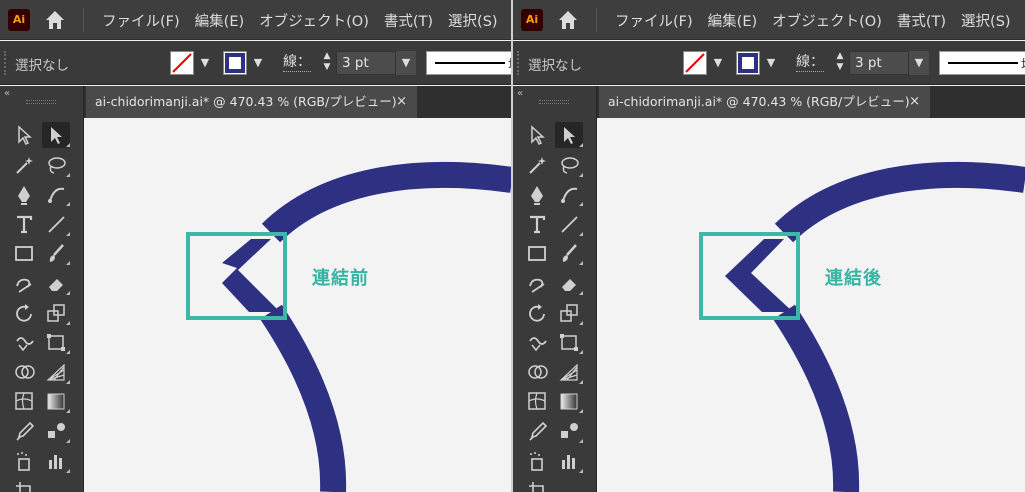 The height and width of the screenshot is (492, 1025). What do you see at coordinates (532, 20) in the screenshot?
I see `app-logo: Ai` at bounding box center [532, 20].